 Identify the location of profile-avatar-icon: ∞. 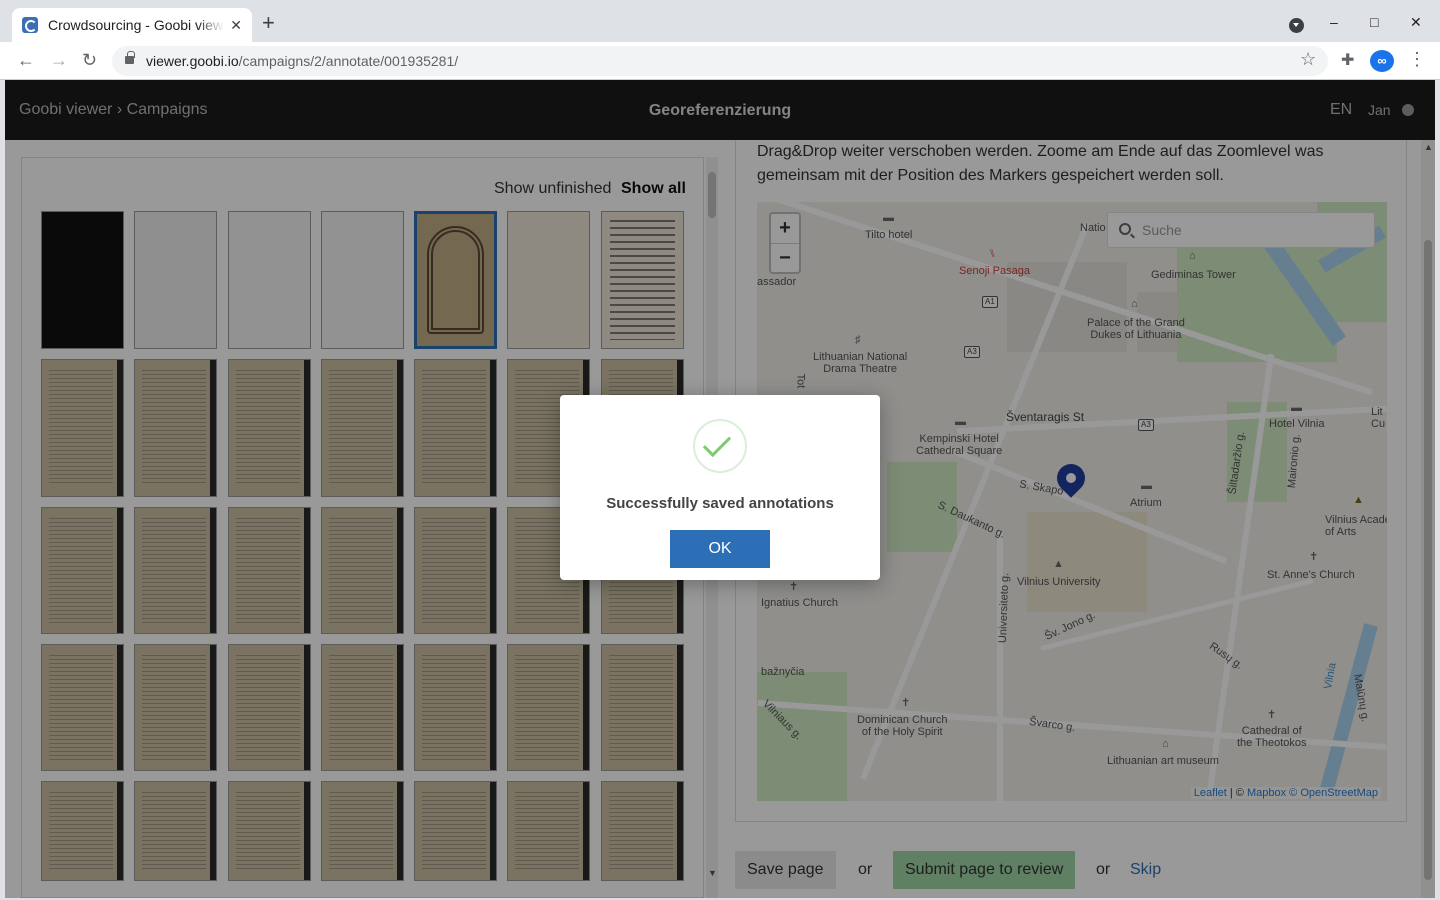
(1382, 61).